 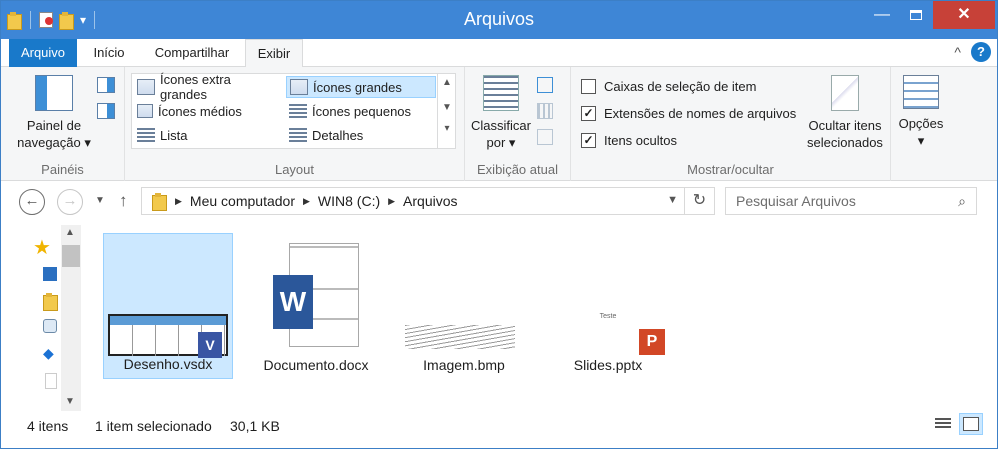 I want to click on details-pane-icon, so click(x=106, y=111).